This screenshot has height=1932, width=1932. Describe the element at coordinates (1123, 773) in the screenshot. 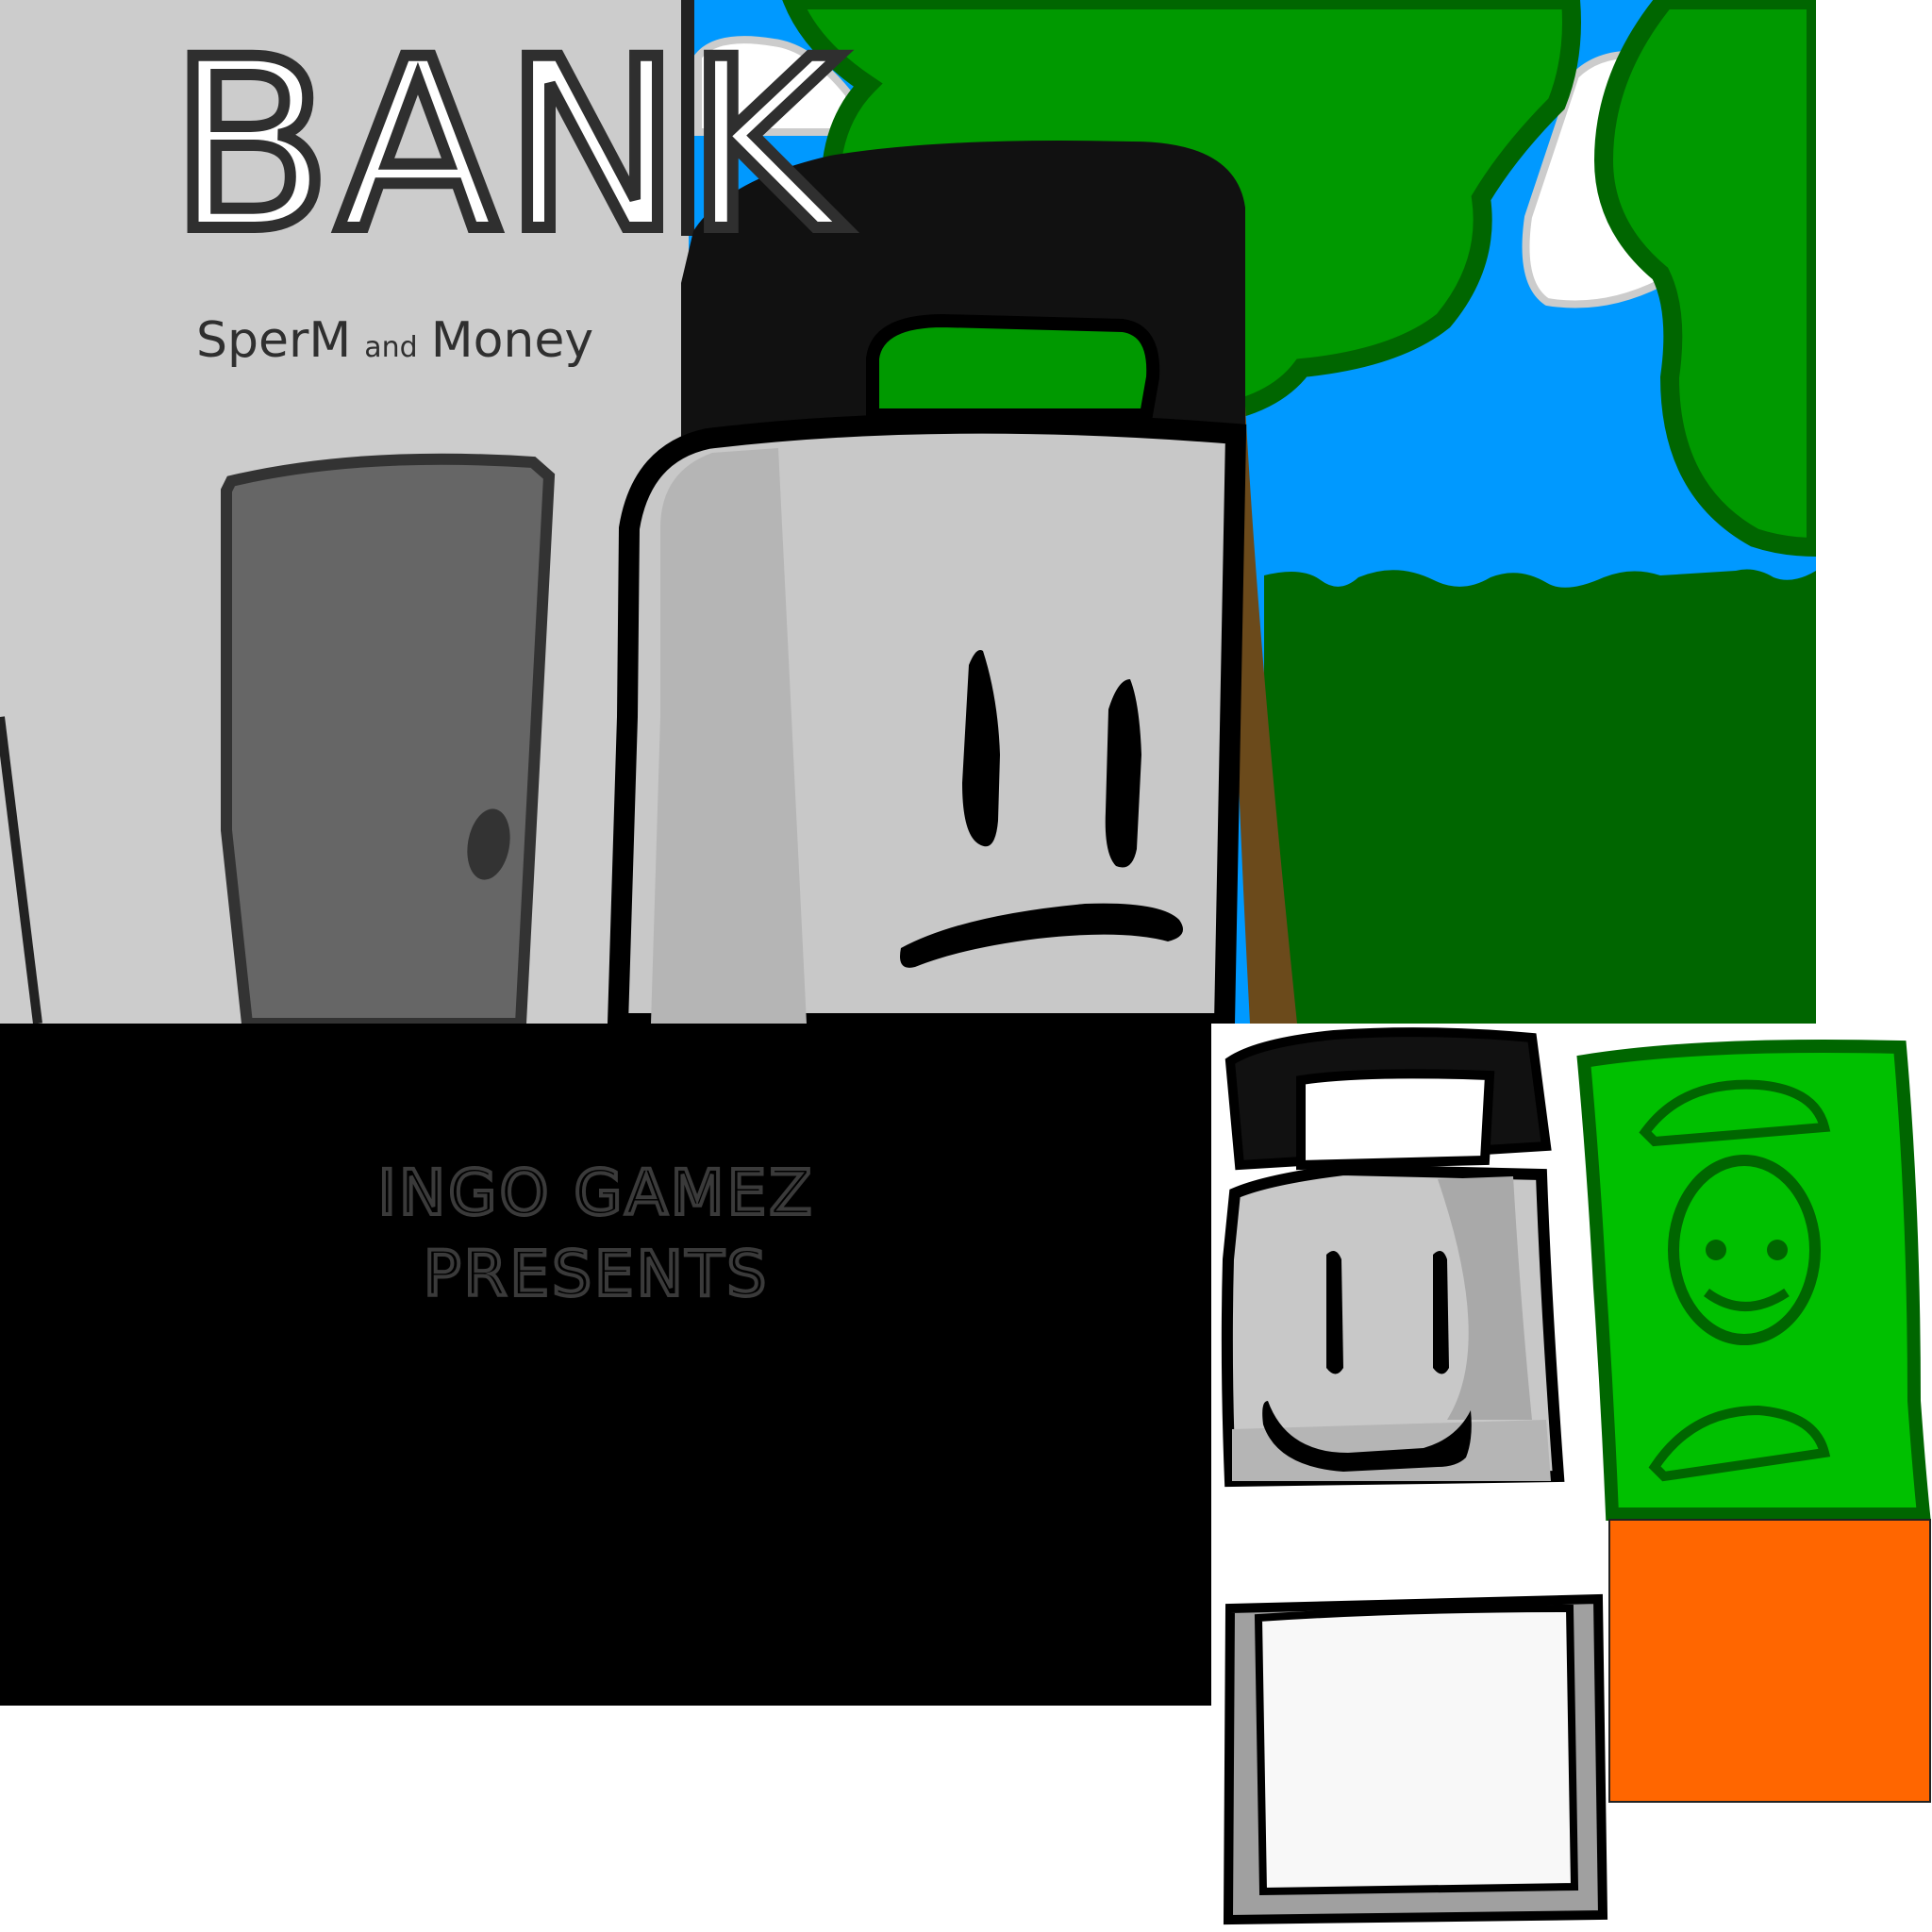

I see `character-eye-right` at that location.